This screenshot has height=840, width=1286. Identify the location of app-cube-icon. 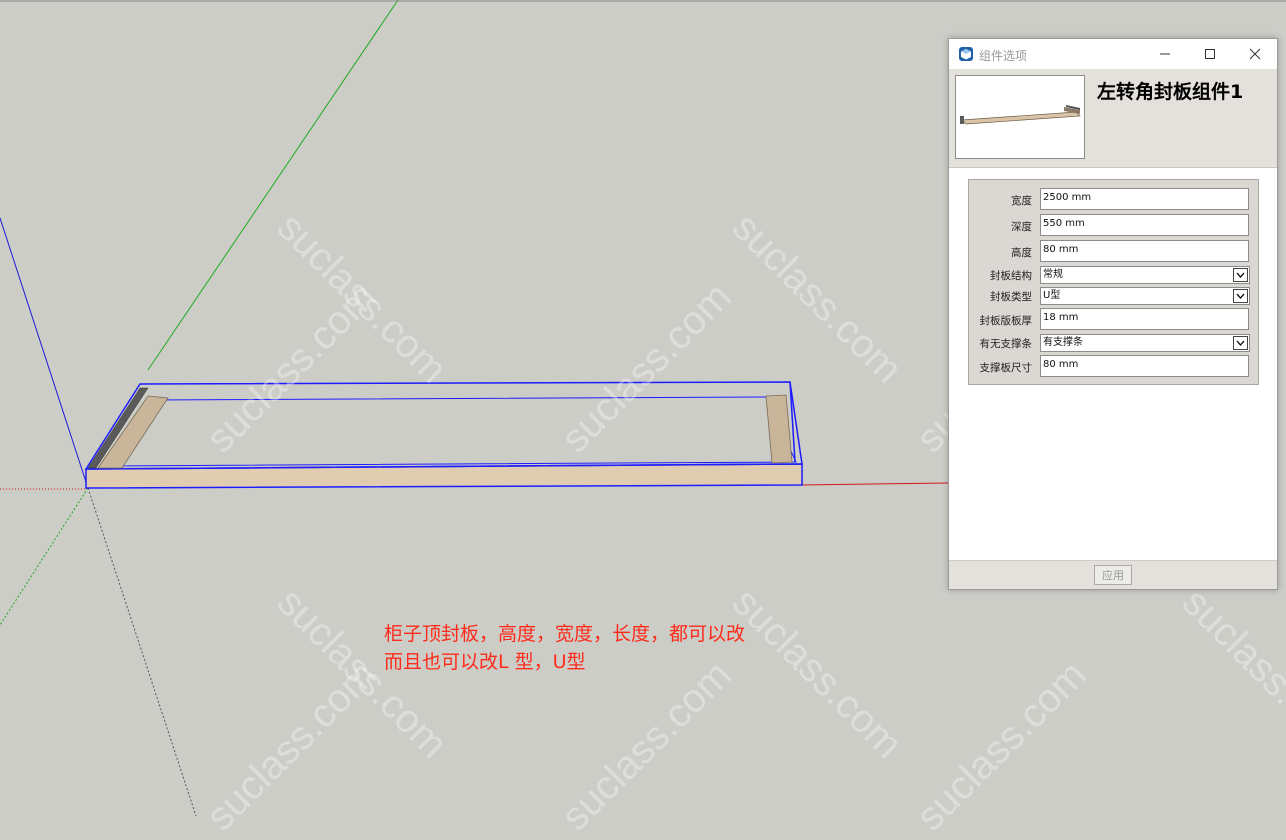
(966, 54).